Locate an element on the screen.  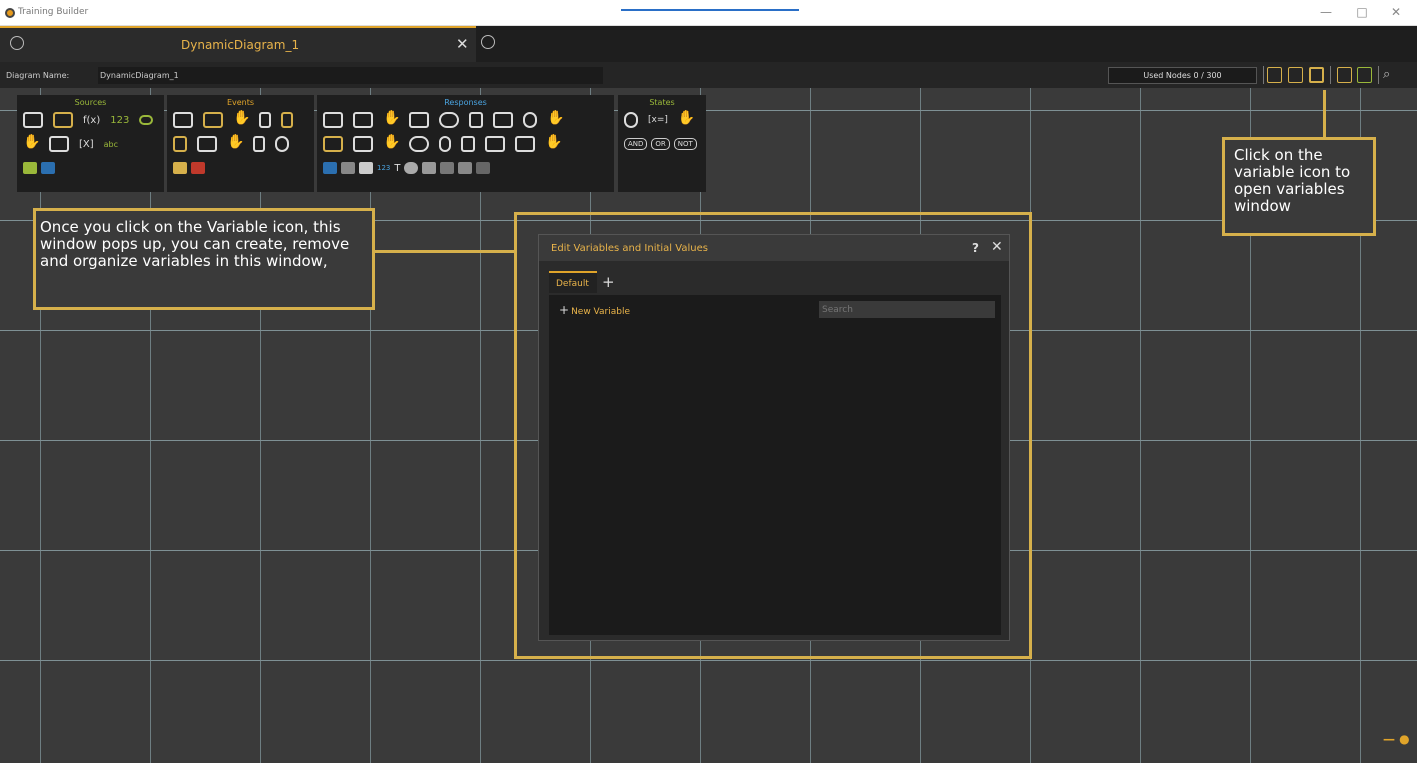
controller-x-icon is located at coordinates (468, 144).